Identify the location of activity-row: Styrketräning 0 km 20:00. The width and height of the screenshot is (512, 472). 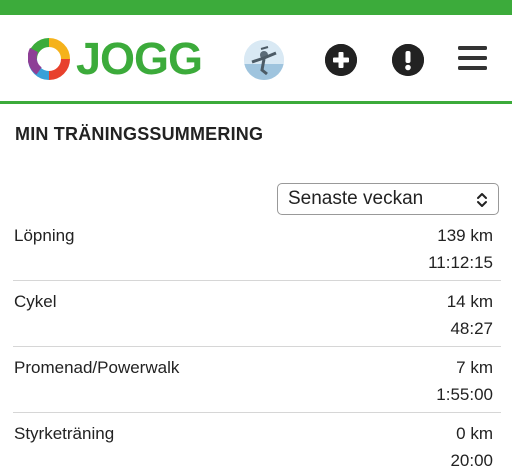
(257, 442).